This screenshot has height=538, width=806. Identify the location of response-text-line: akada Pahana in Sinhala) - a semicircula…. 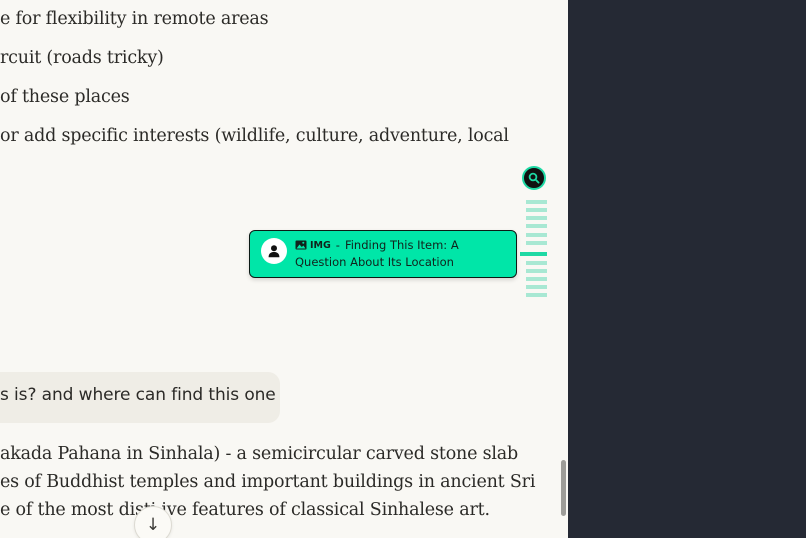
(259, 454).